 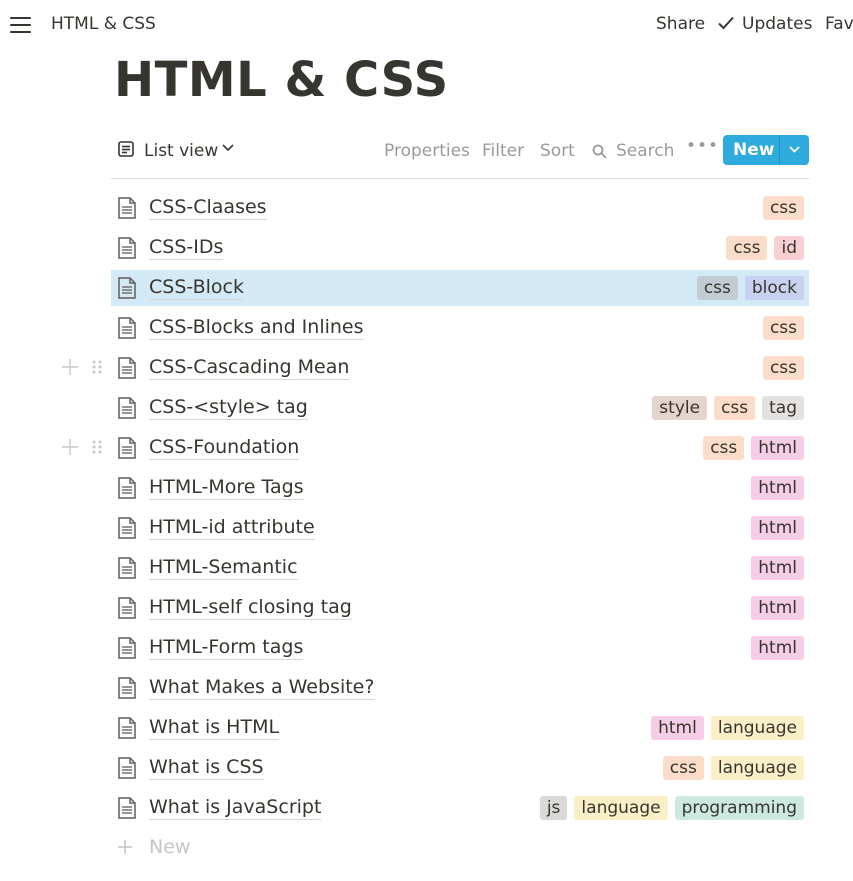 I want to click on list-item: CSS-Cascading Mean css, so click(x=435, y=368).